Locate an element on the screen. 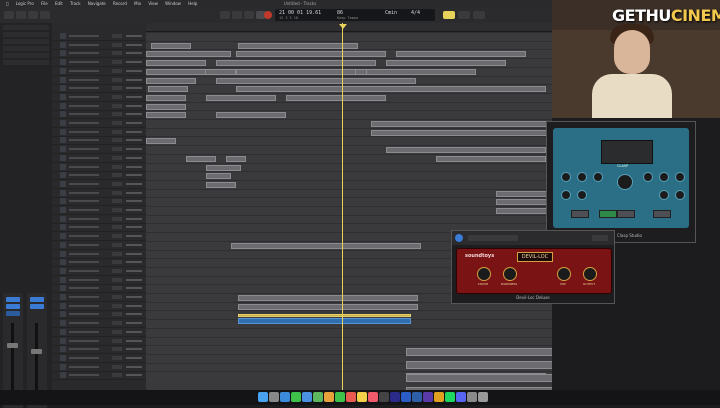 This screenshot has height=408, width=720. notes-icon is located at coordinates (362, 397).